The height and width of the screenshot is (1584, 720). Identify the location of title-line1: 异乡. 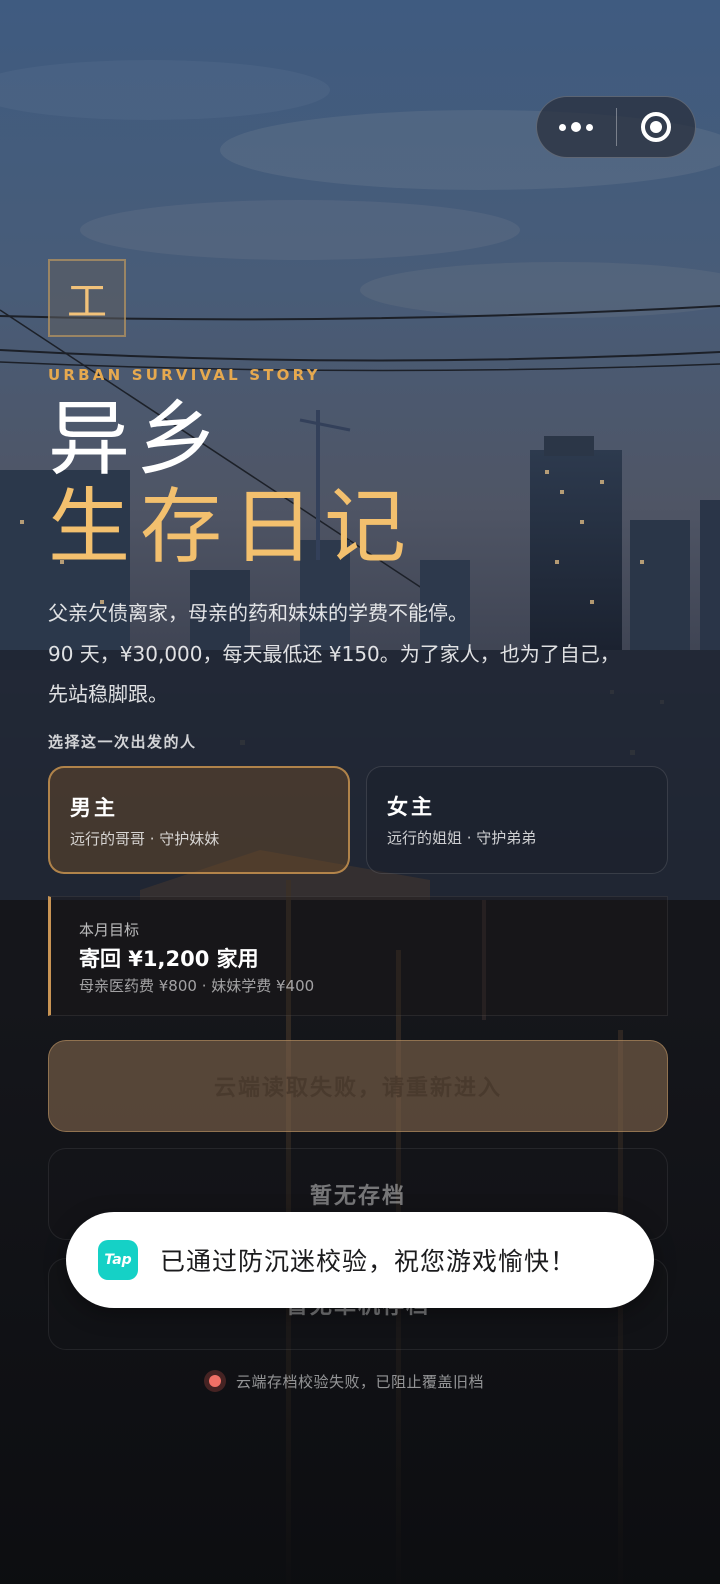
(136, 439).